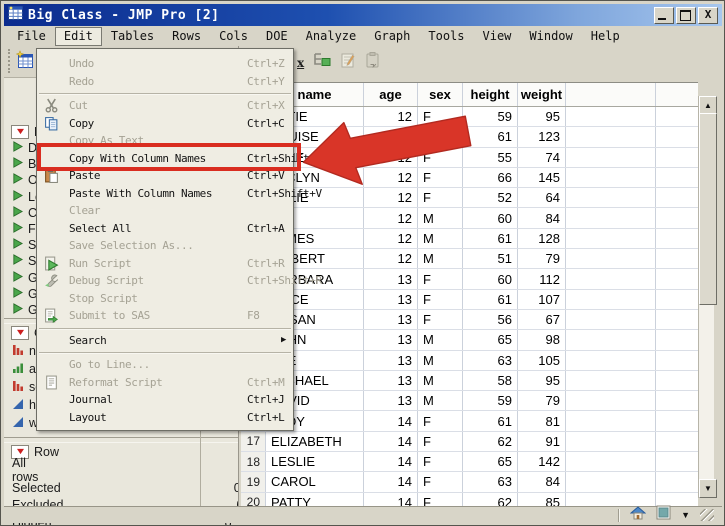 The image size is (725, 526). I want to click on cell-weight: 79, so click(542, 401).